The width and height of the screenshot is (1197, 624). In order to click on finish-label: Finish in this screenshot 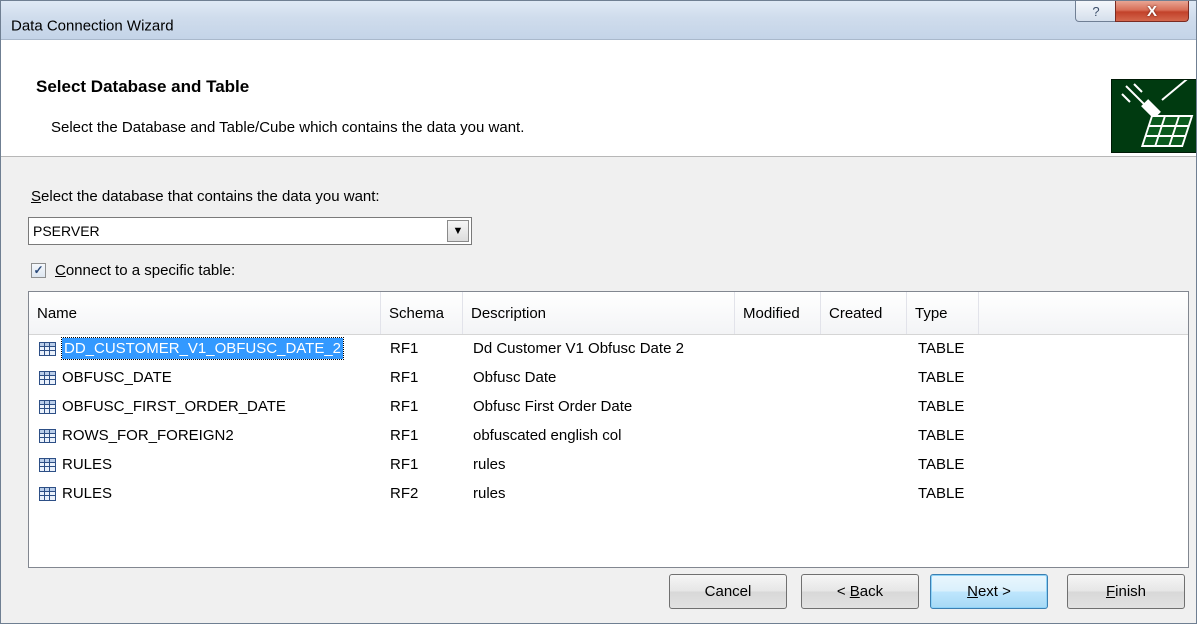, I will do `click(1126, 591)`.